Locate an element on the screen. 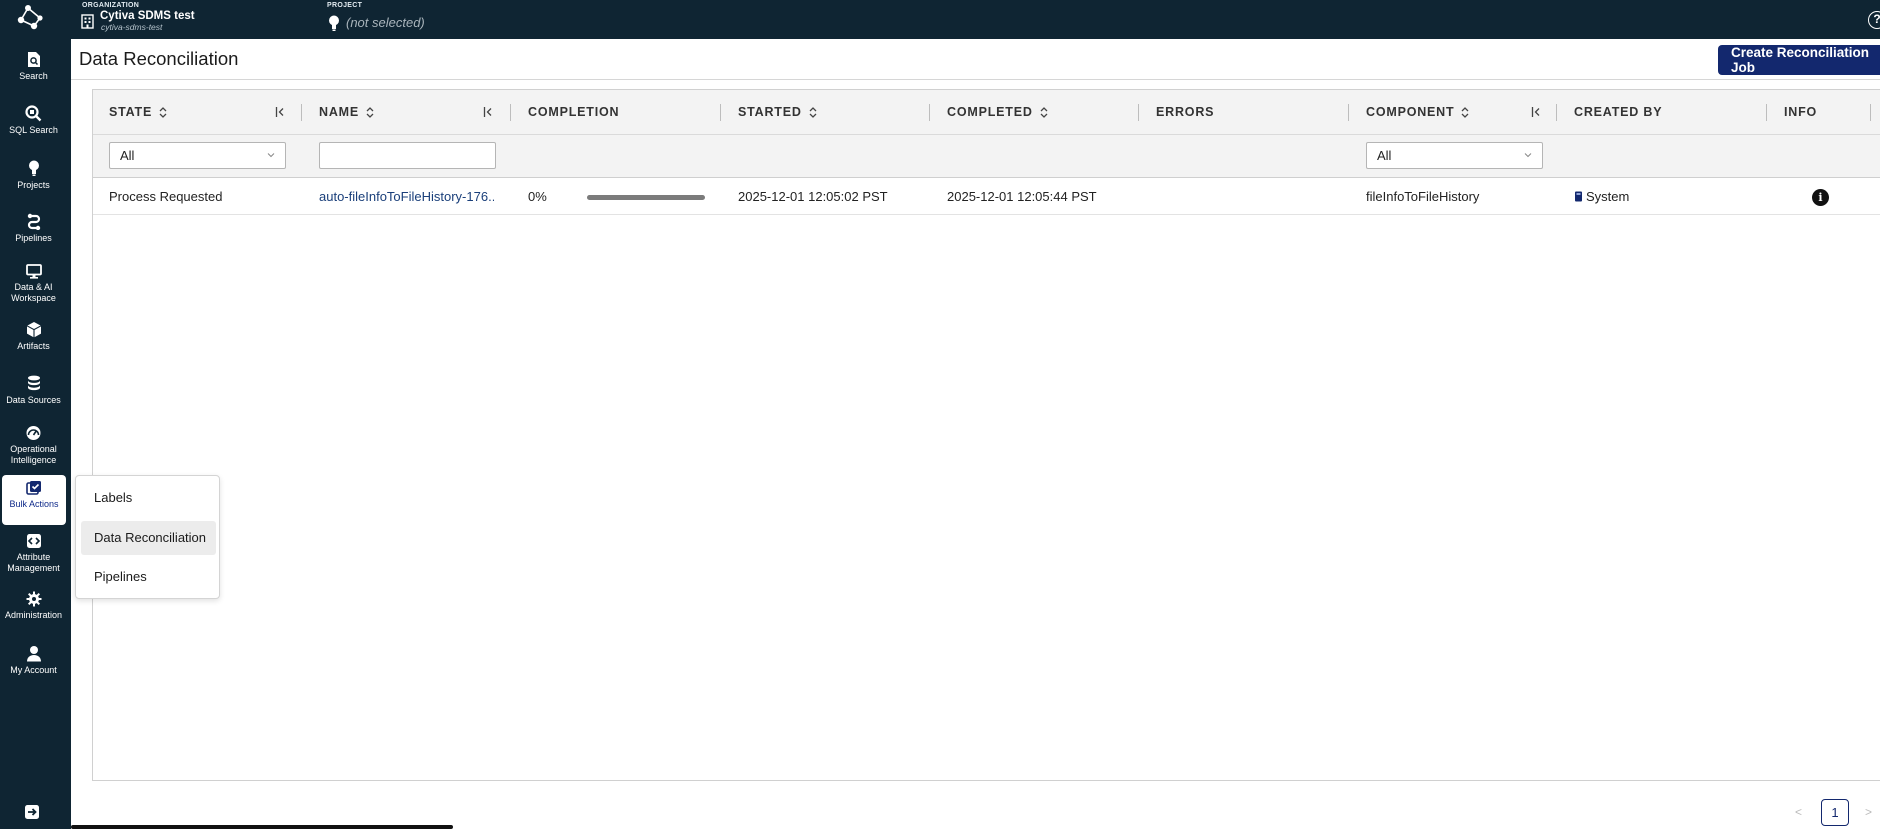 Image resolution: width=1880 pixels, height=829 pixels. sidebar-item-pipelines: Pipelines is located at coordinates (33, 228).